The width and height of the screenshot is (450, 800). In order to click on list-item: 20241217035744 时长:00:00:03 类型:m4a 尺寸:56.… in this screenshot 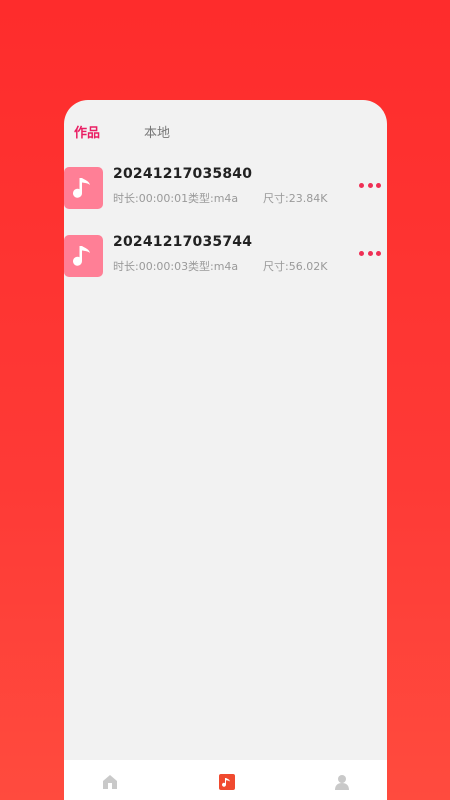, I will do `click(225, 264)`.